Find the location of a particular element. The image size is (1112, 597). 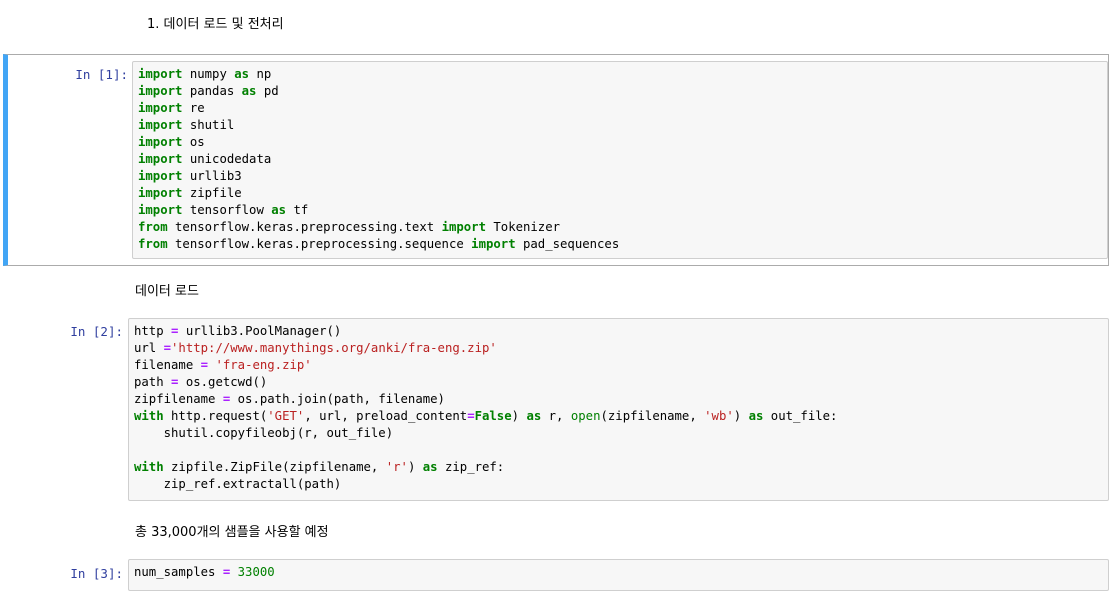

code-token: pd is located at coordinates (267, 91).